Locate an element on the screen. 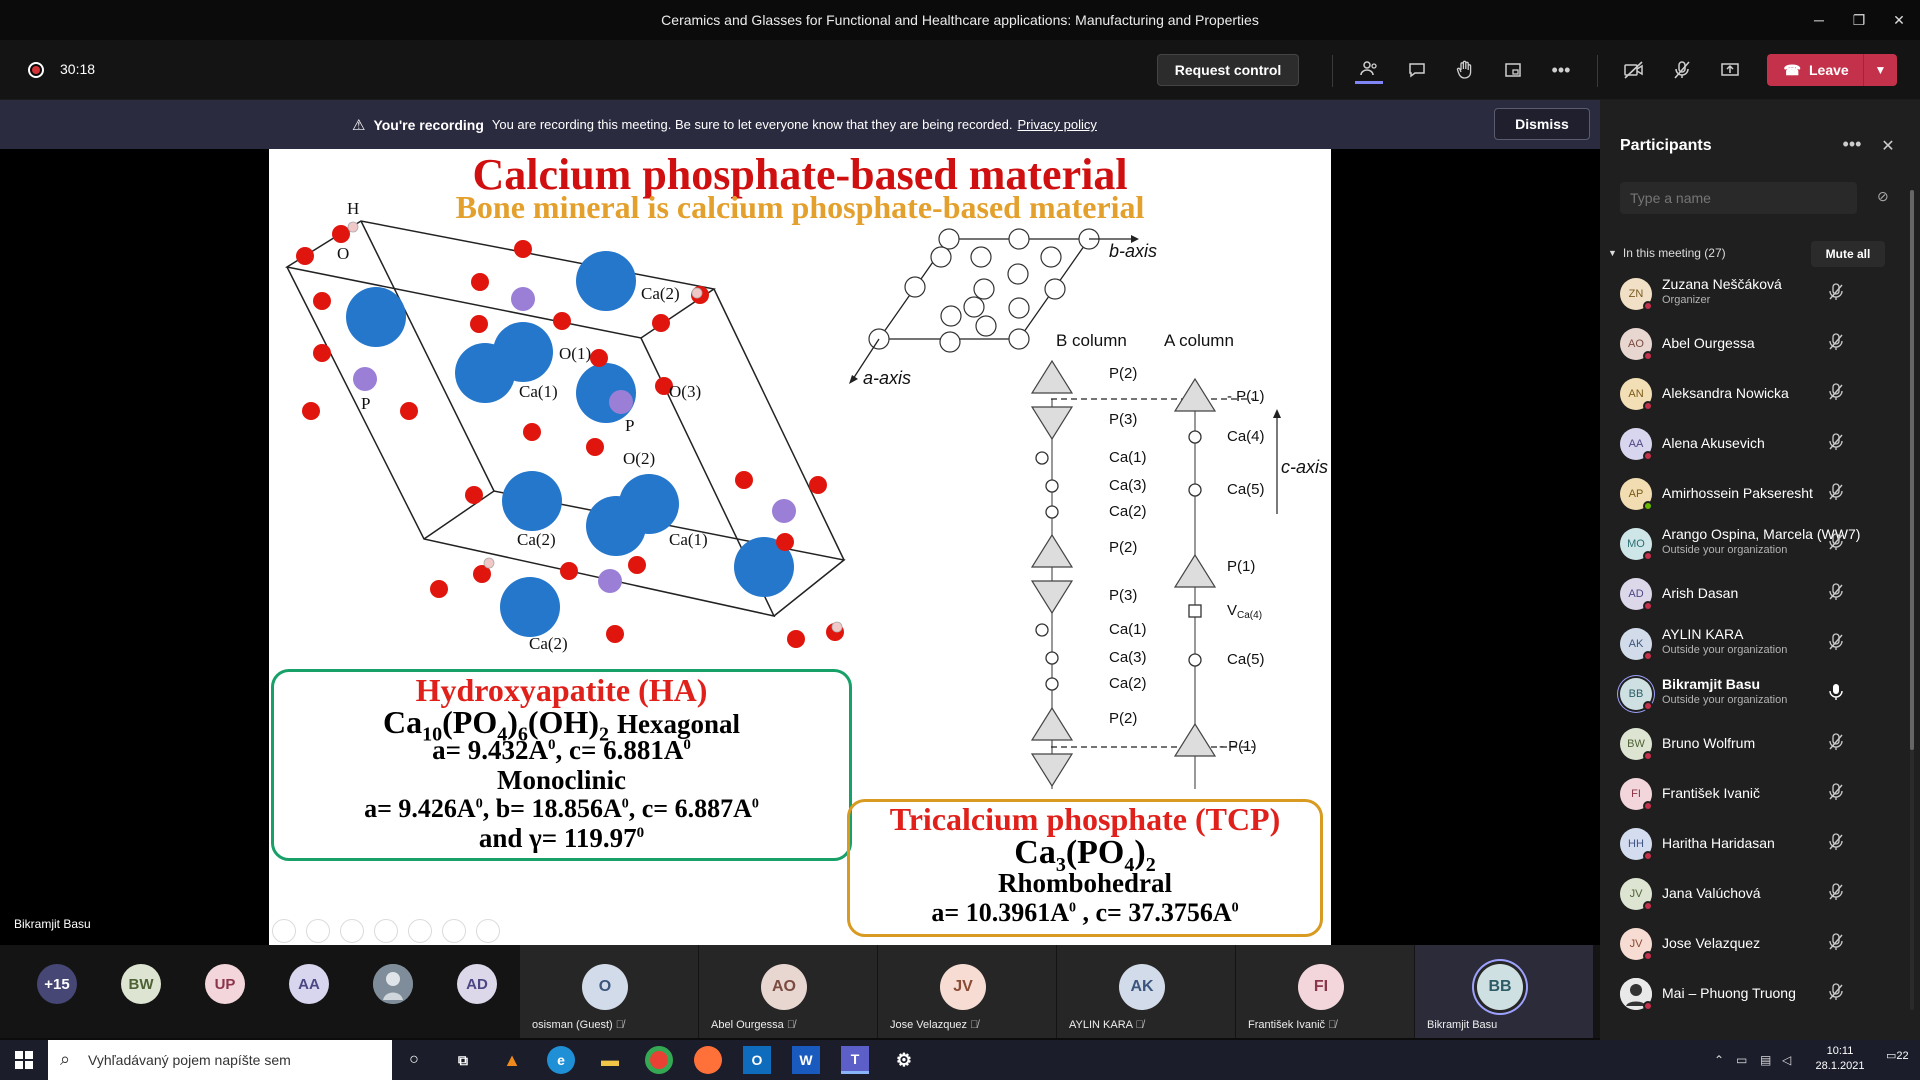 Image resolution: width=1920 pixels, height=1080 pixels. teams-icon: T is located at coordinates (855, 1060).